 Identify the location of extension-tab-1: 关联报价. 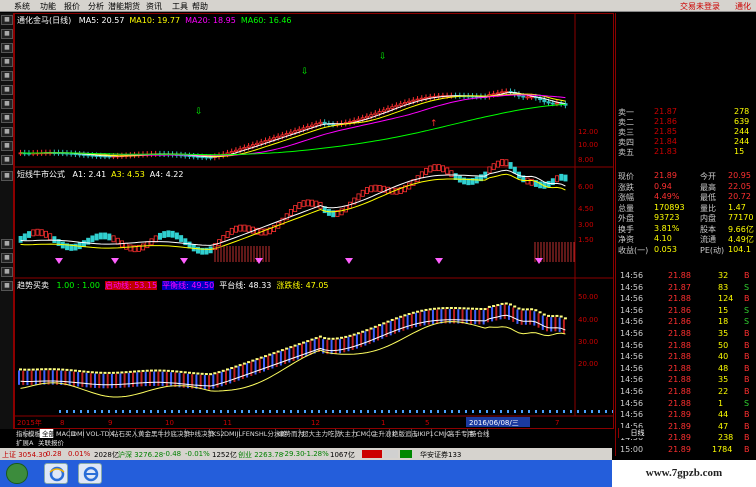
(51, 443).